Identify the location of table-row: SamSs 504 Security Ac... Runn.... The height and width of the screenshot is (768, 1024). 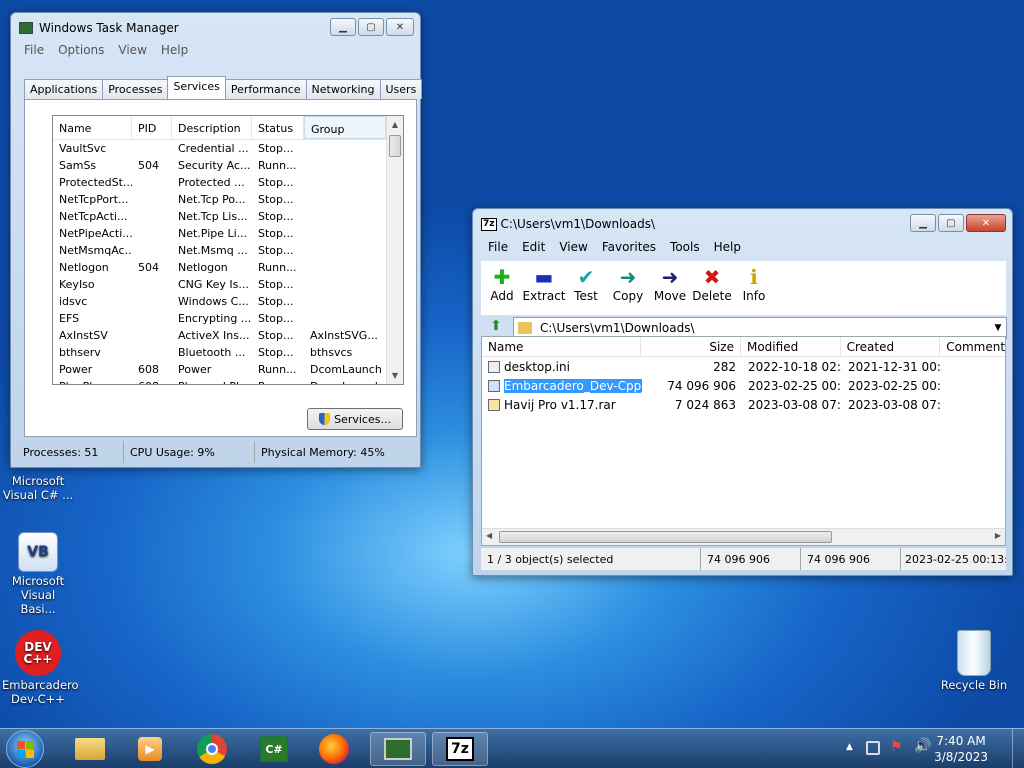
(228, 165).